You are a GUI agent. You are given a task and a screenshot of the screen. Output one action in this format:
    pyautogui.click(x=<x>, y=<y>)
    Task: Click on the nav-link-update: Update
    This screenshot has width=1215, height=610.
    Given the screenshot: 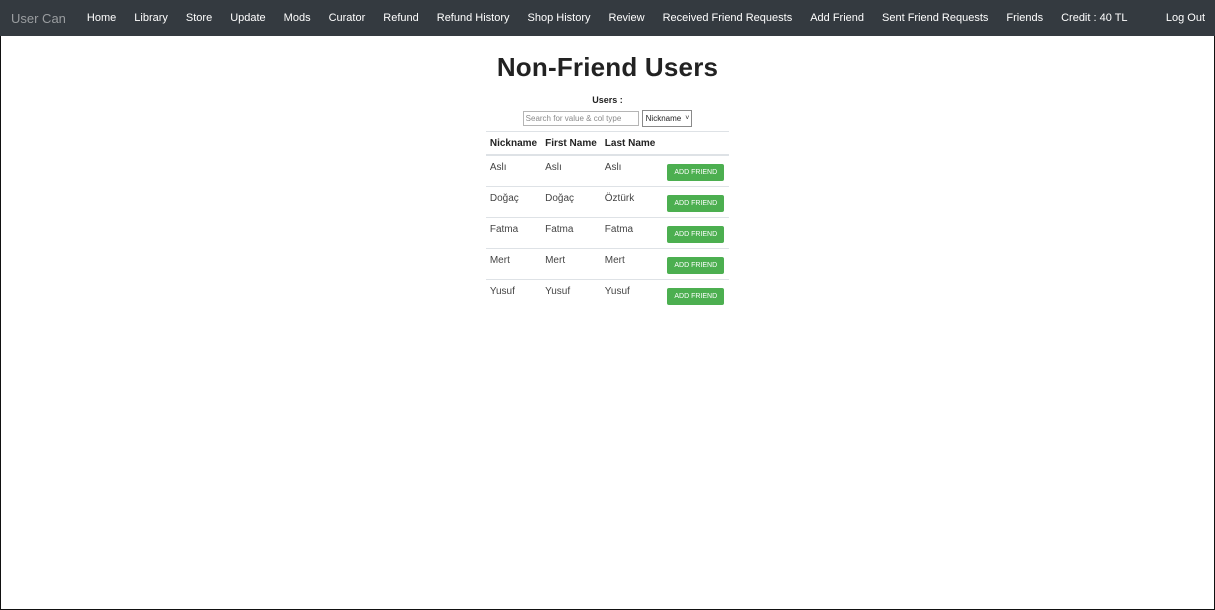 What is the action you would take?
    pyautogui.click(x=247, y=18)
    